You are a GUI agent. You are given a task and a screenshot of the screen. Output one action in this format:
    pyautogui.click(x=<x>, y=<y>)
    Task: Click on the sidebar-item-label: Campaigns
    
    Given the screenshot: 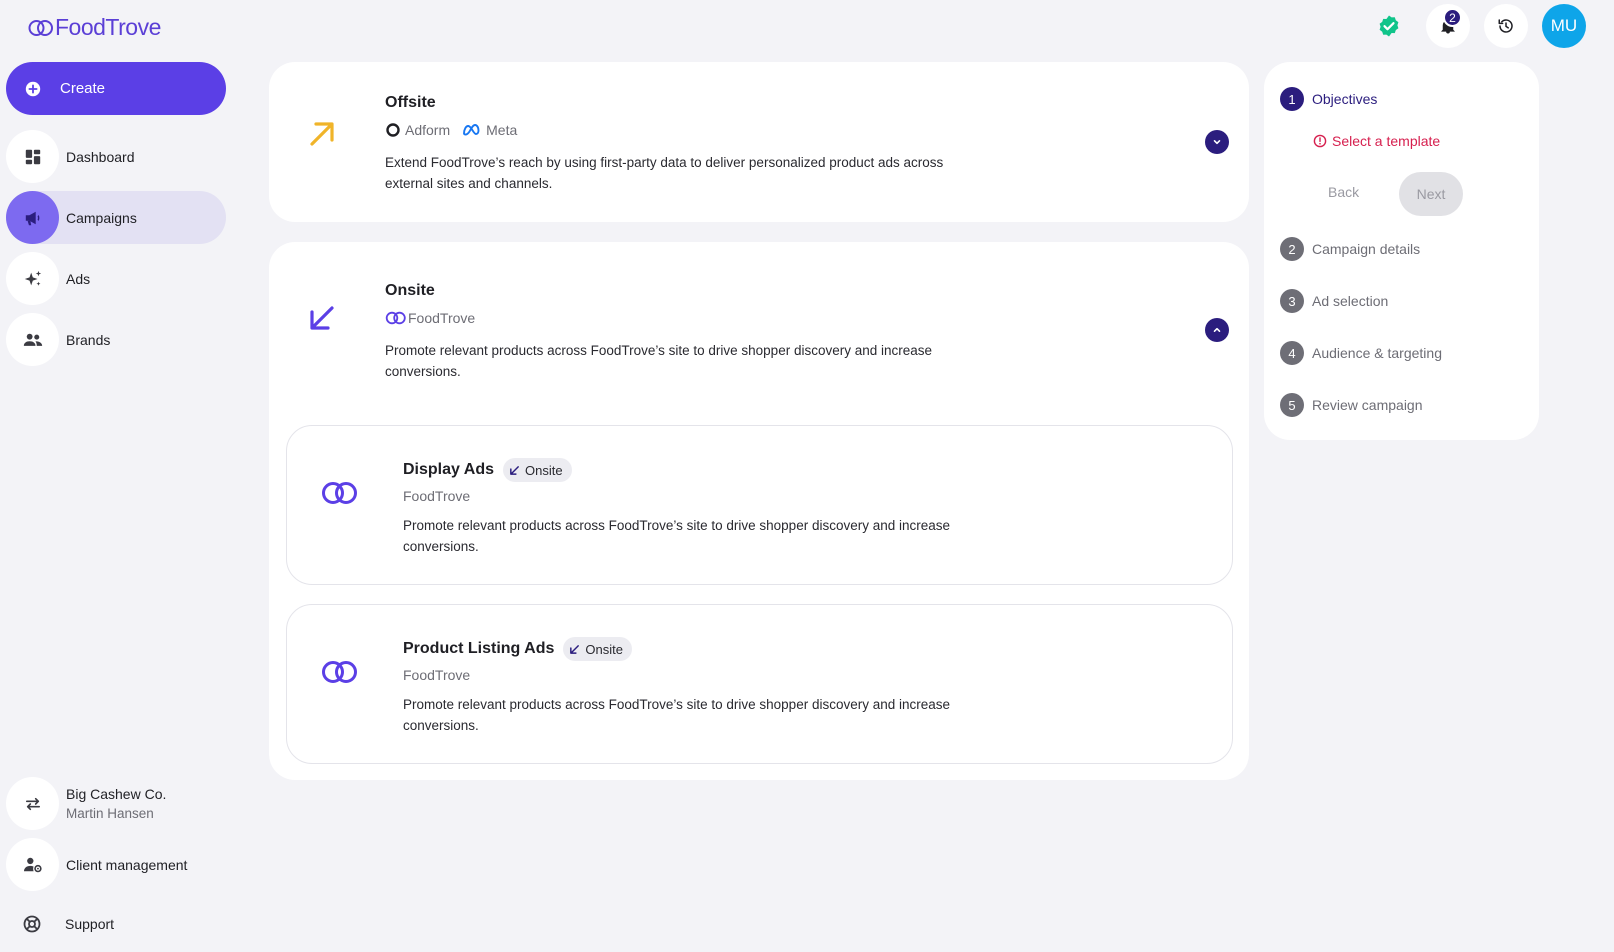 What is the action you would take?
    pyautogui.click(x=101, y=217)
    